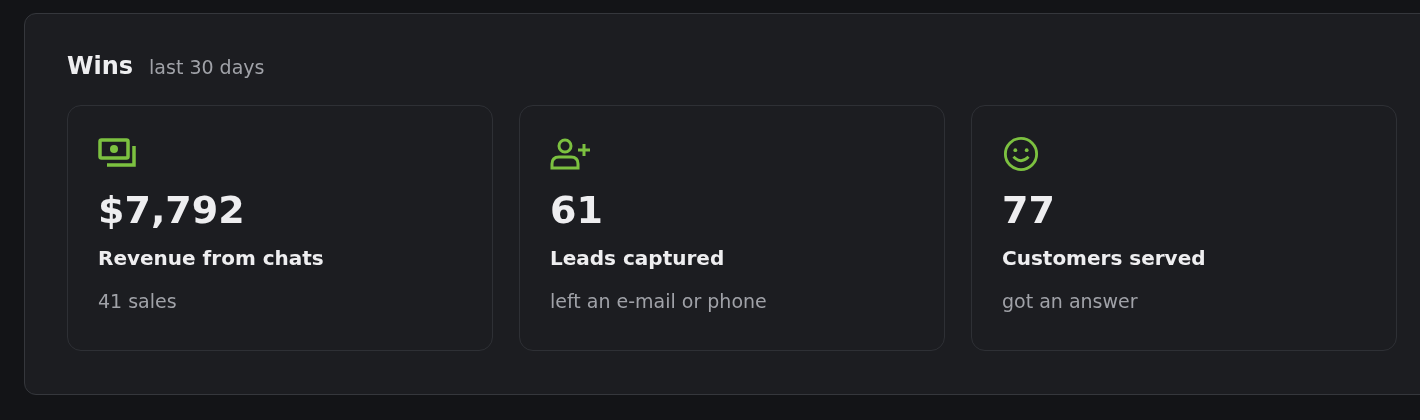 This screenshot has height=420, width=1420. What do you see at coordinates (100, 66) in the screenshot?
I see `panel-title: Wins` at bounding box center [100, 66].